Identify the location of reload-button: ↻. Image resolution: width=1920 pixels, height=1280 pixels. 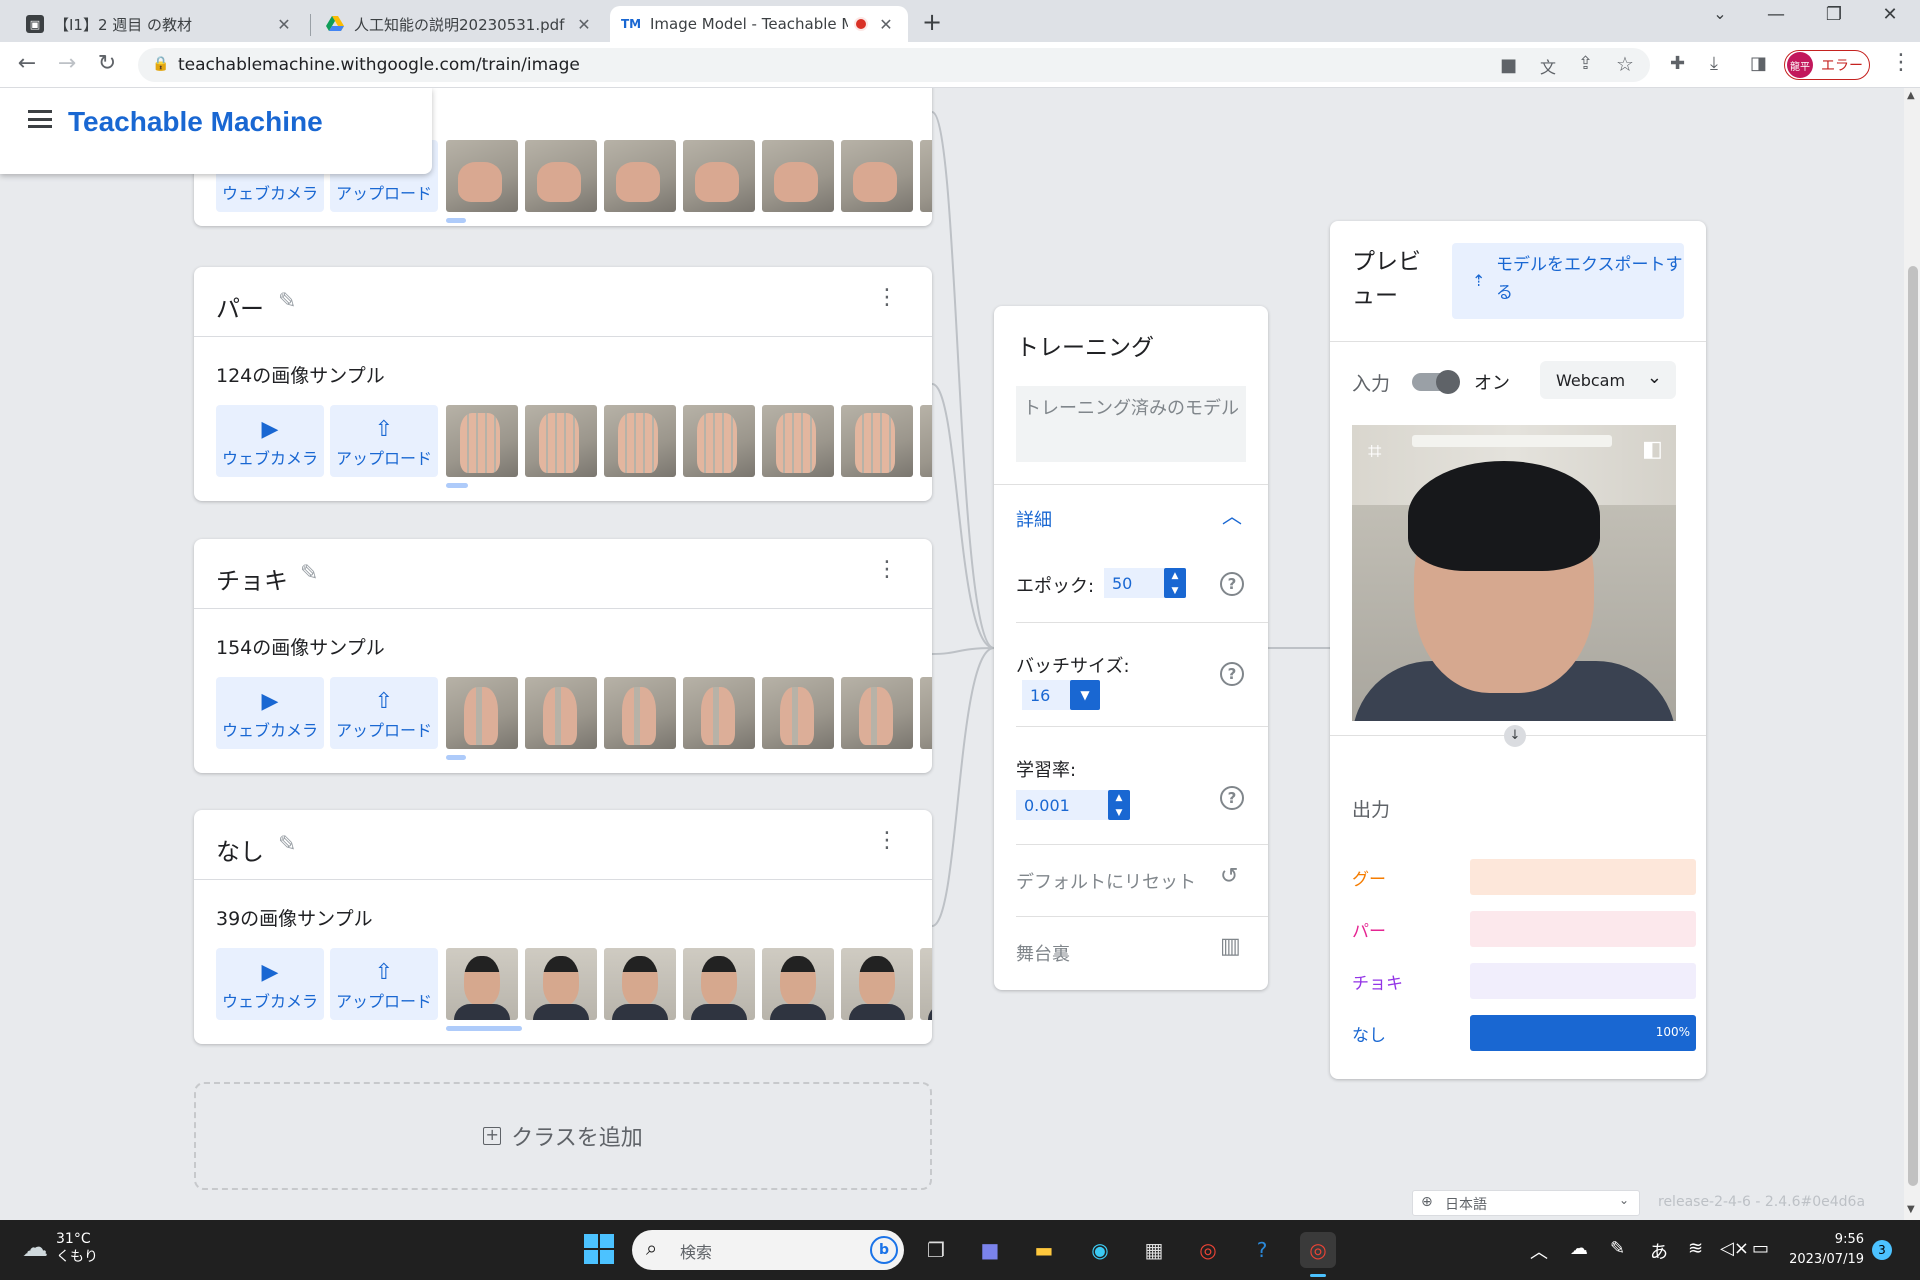
(107, 63).